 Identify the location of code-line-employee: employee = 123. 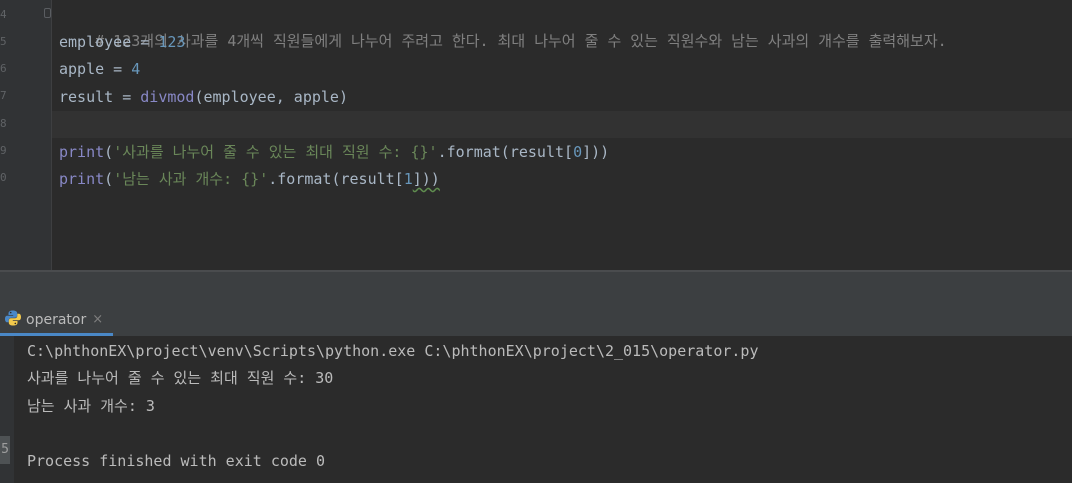
(122, 42).